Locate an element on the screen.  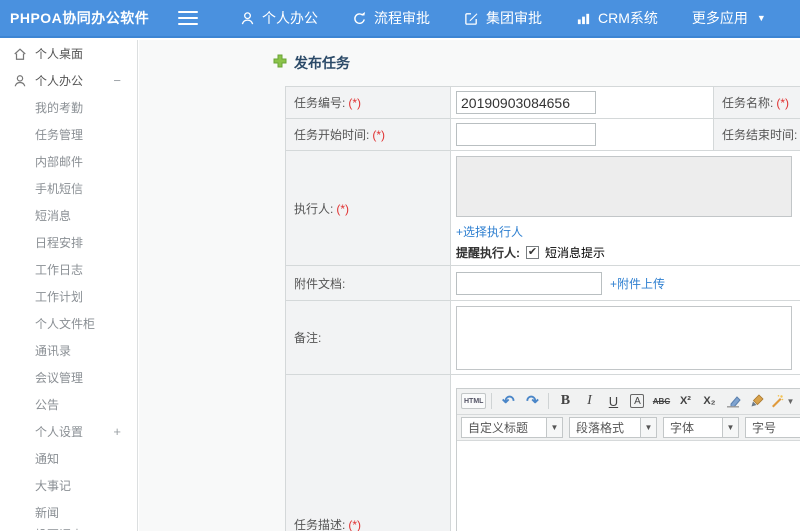
plus-icon is located at coordinates (280, 63).